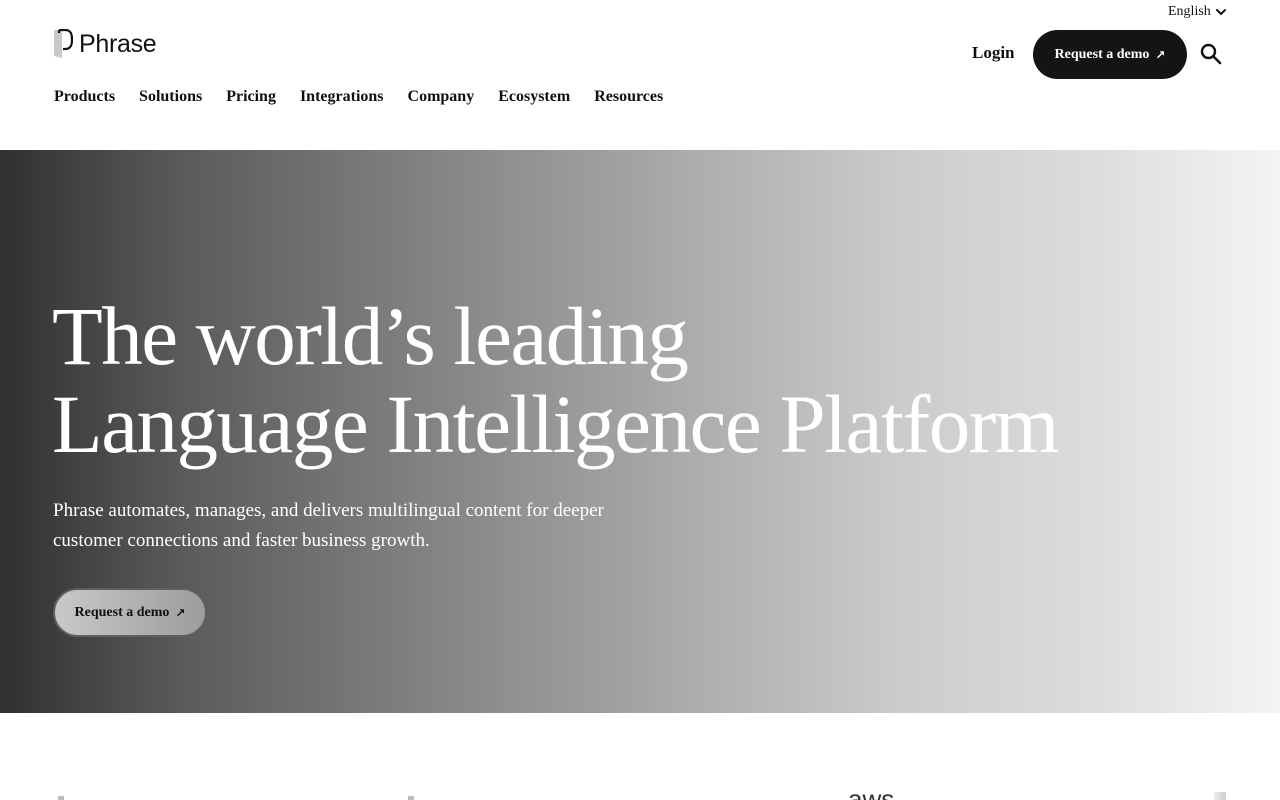 The width and height of the screenshot is (1280, 800). Describe the element at coordinates (370, 336) in the screenshot. I see `hero-title-line-1: The world’s leading` at that location.